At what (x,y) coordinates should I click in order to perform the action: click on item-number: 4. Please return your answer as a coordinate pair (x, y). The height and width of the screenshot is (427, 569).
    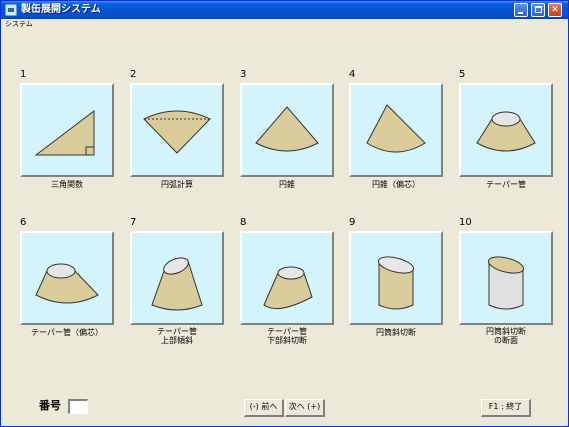
    Looking at the image, I should click on (352, 74).